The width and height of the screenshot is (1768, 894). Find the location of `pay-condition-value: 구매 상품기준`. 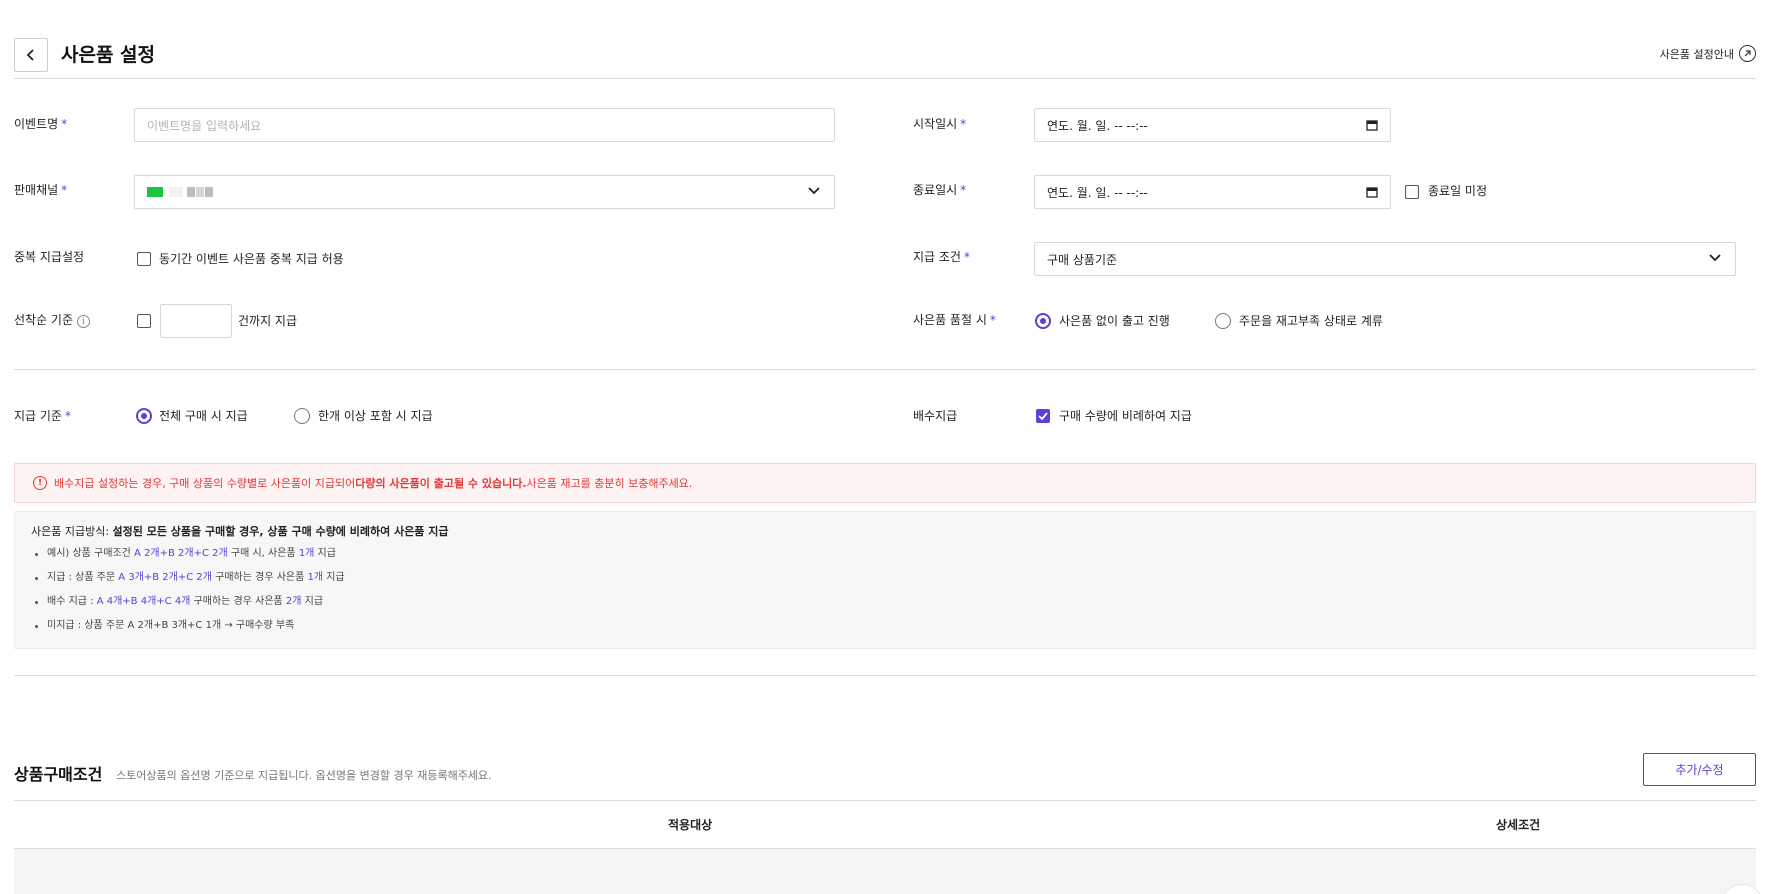

pay-condition-value: 구매 상품기준 is located at coordinates (1082, 259).